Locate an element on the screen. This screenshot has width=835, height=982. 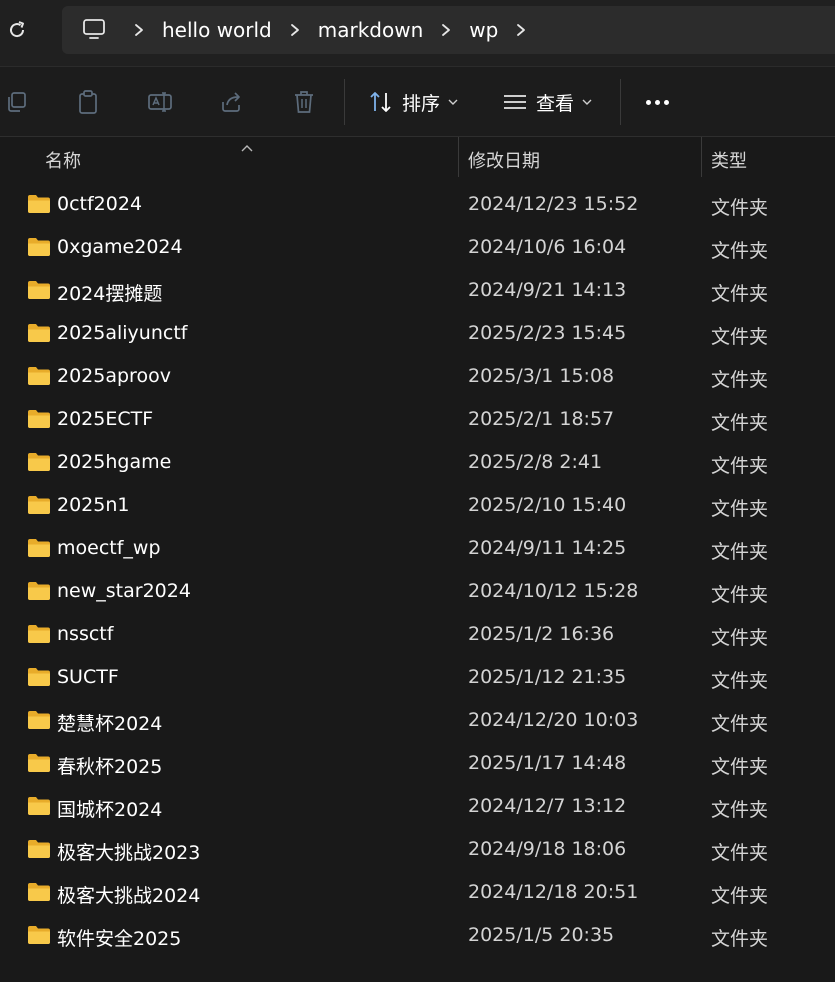
rename-button is located at coordinates (160, 102).